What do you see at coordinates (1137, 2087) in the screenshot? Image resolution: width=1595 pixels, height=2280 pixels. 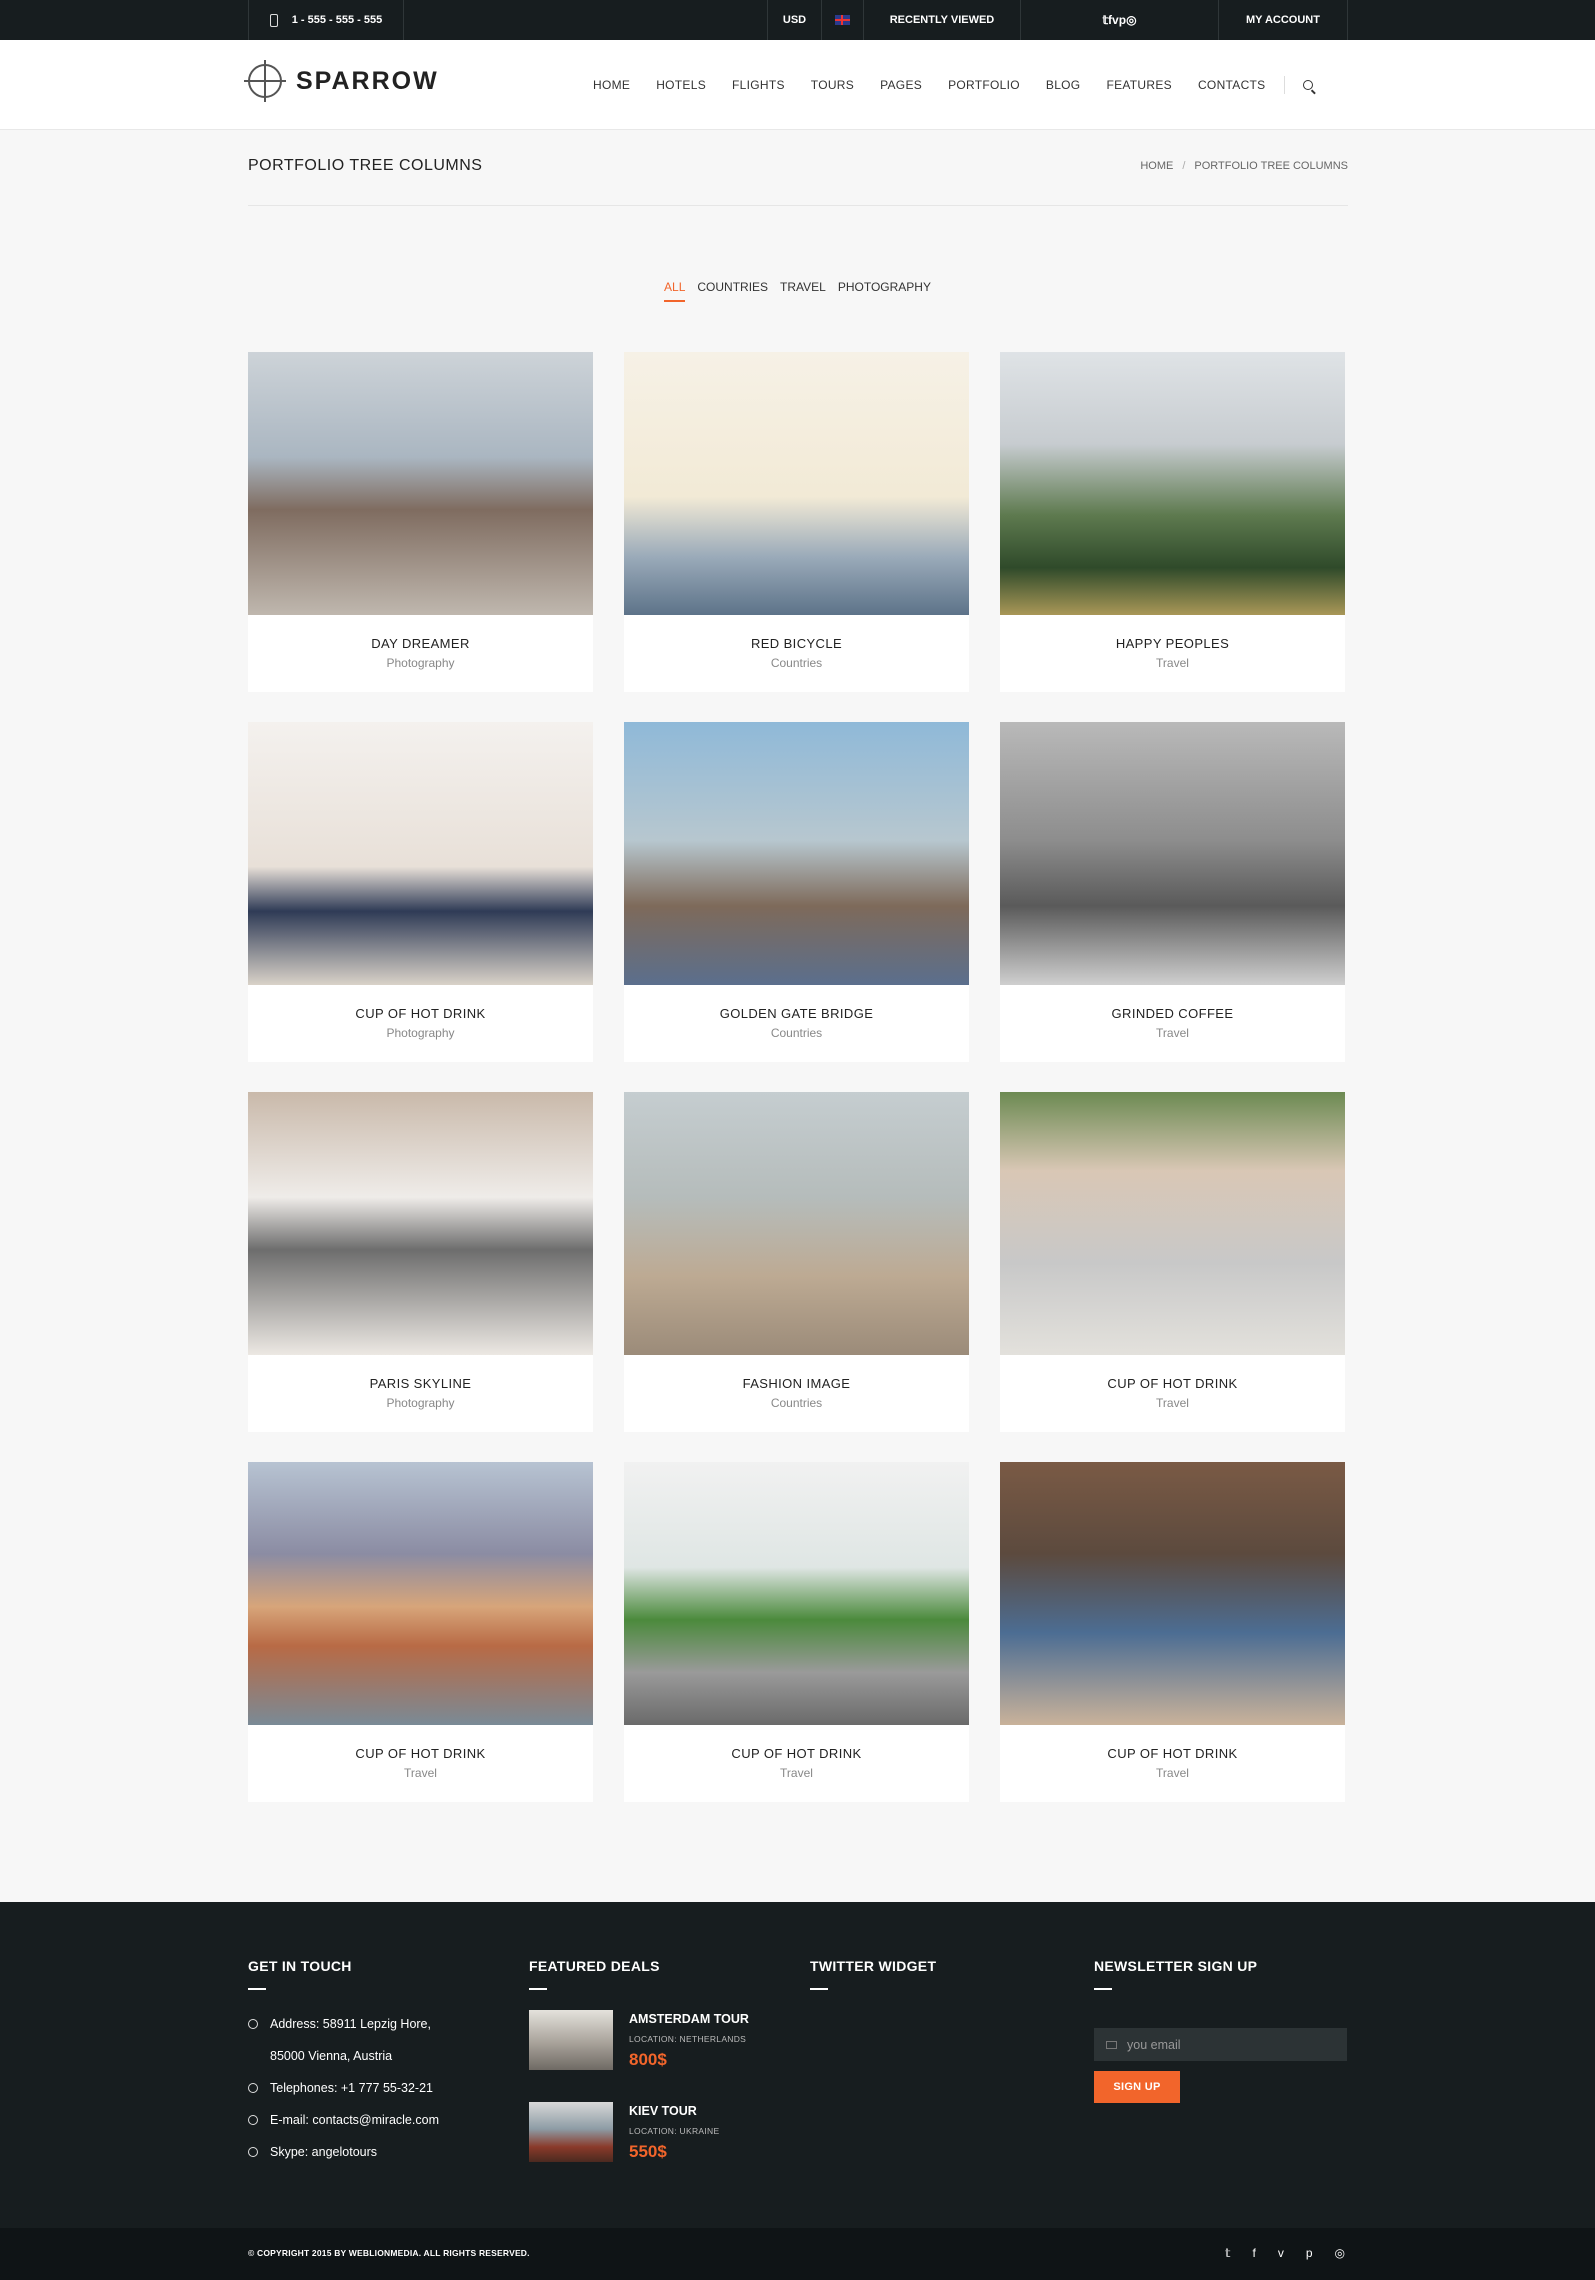 I see `sign-up-button: SIGN UP` at bounding box center [1137, 2087].